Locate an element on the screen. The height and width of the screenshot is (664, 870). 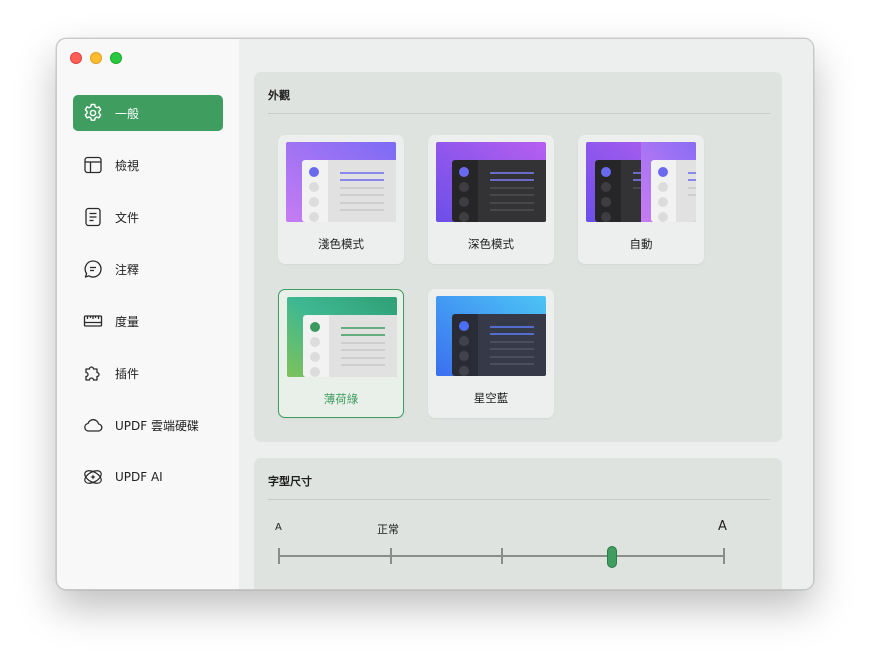
font-size-large-label: A is located at coordinates (722, 526).